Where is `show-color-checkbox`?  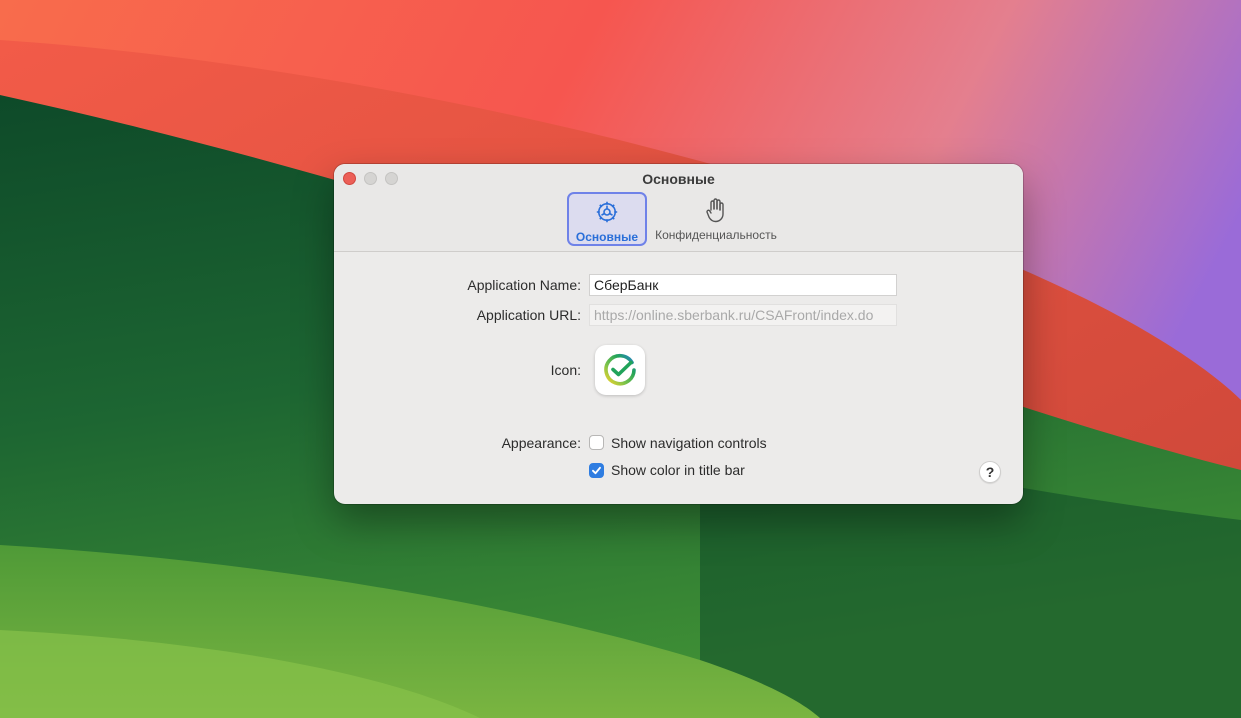
show-color-checkbox is located at coordinates (596, 470).